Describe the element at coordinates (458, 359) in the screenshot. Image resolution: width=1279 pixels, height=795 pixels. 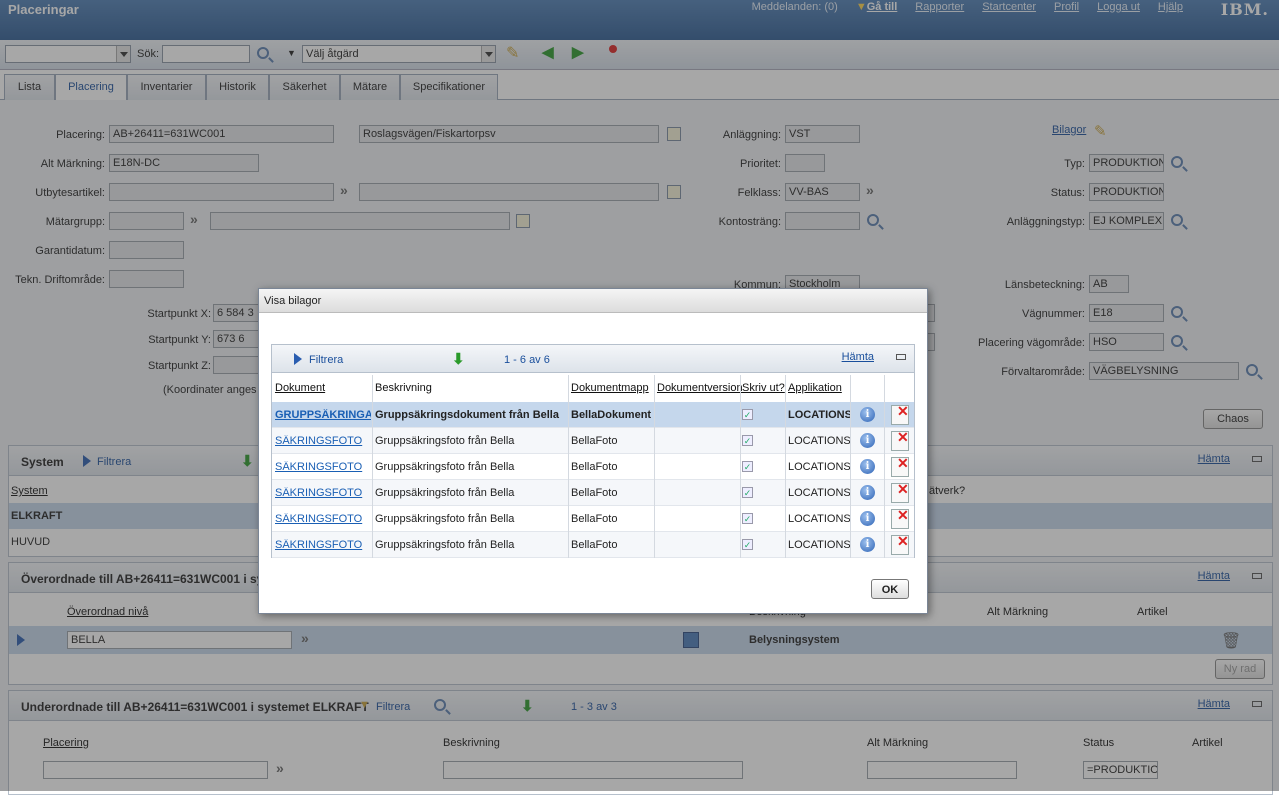
I see `download-arrow-icon: ⬇` at that location.